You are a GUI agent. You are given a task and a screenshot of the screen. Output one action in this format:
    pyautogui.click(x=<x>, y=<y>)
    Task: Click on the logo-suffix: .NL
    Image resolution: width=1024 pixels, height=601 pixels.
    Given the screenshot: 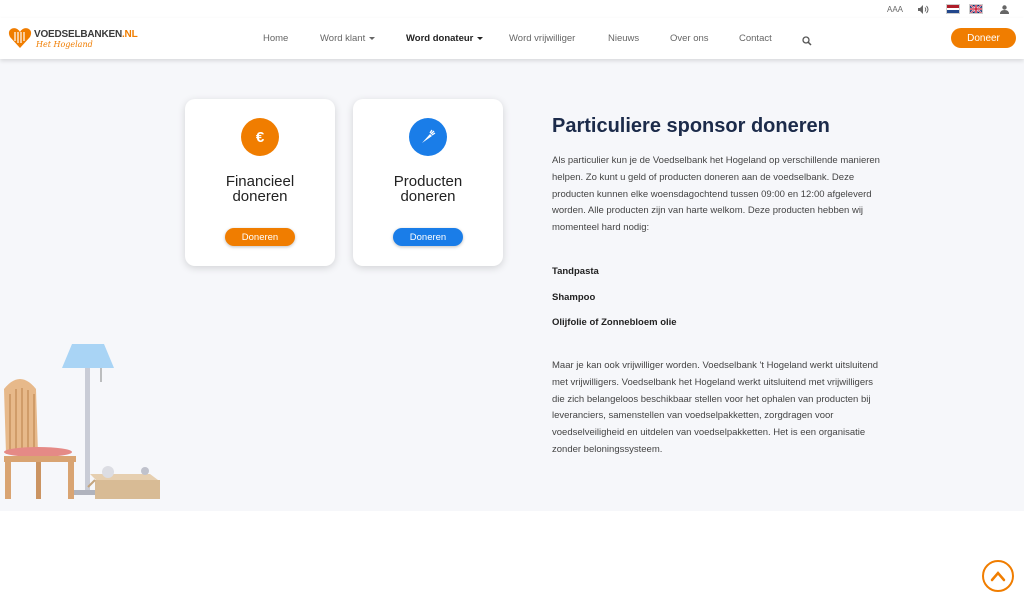 What is the action you would take?
    pyautogui.click(x=129, y=34)
    